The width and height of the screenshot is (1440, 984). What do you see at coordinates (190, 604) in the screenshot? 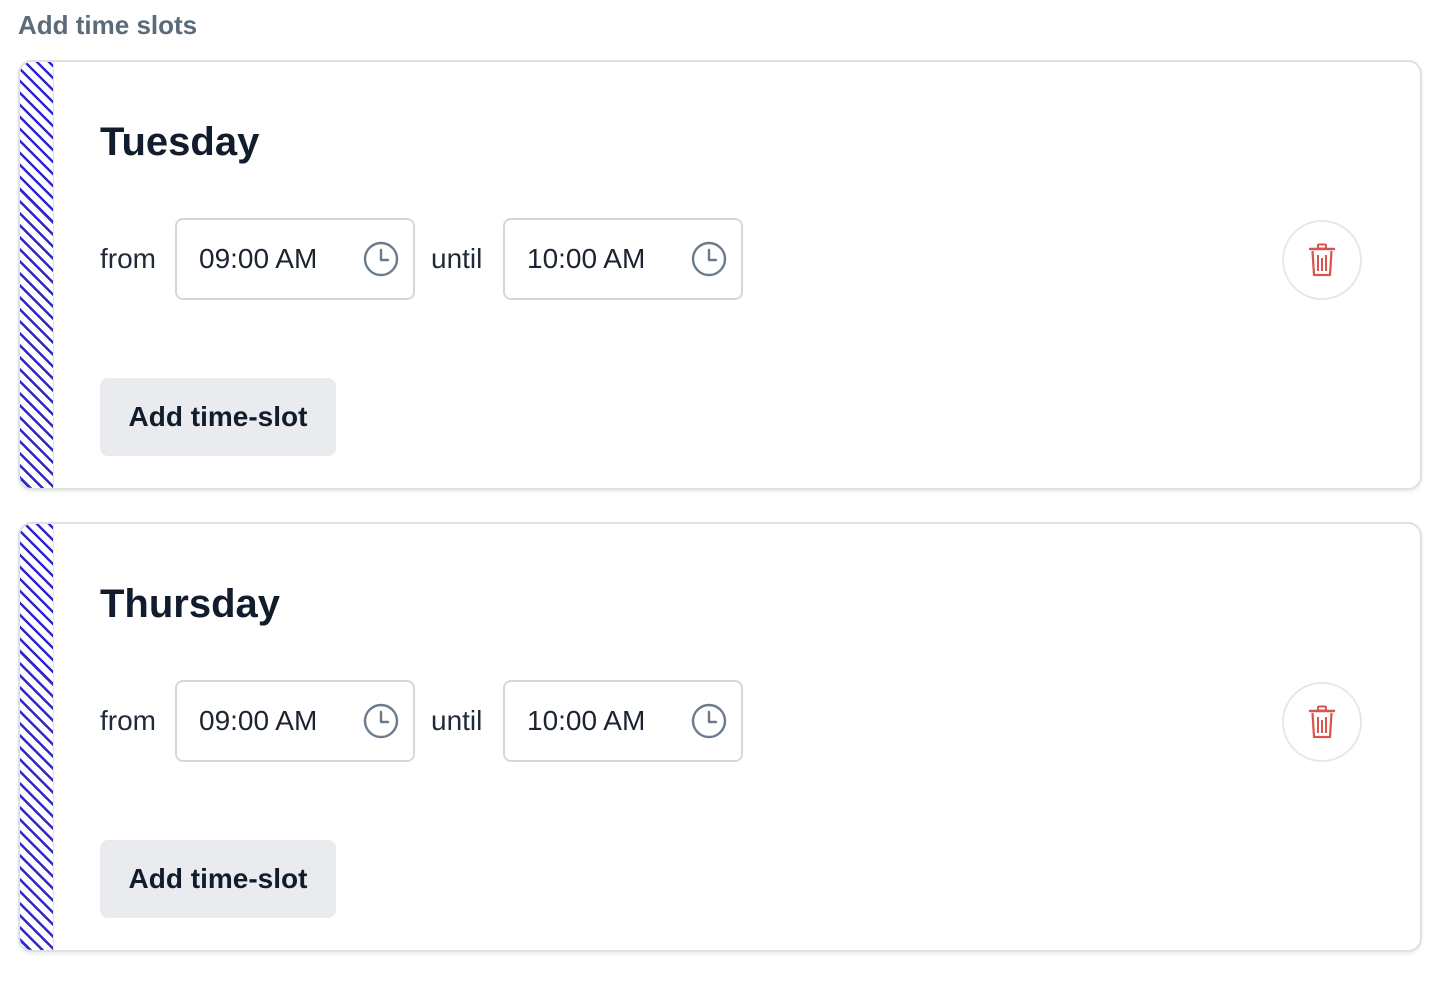
I see `day-title: Thursday` at bounding box center [190, 604].